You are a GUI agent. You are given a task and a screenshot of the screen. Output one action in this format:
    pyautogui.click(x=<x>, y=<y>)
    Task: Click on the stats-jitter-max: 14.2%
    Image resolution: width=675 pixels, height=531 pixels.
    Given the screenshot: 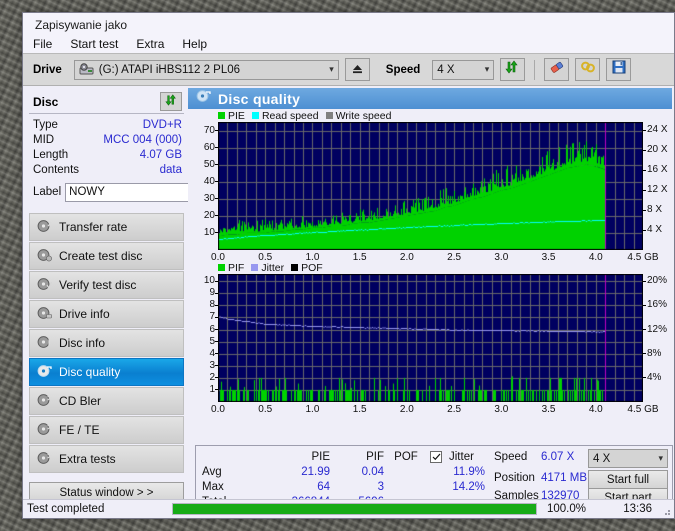 What is the action you would take?
    pyautogui.click(x=468, y=487)
    